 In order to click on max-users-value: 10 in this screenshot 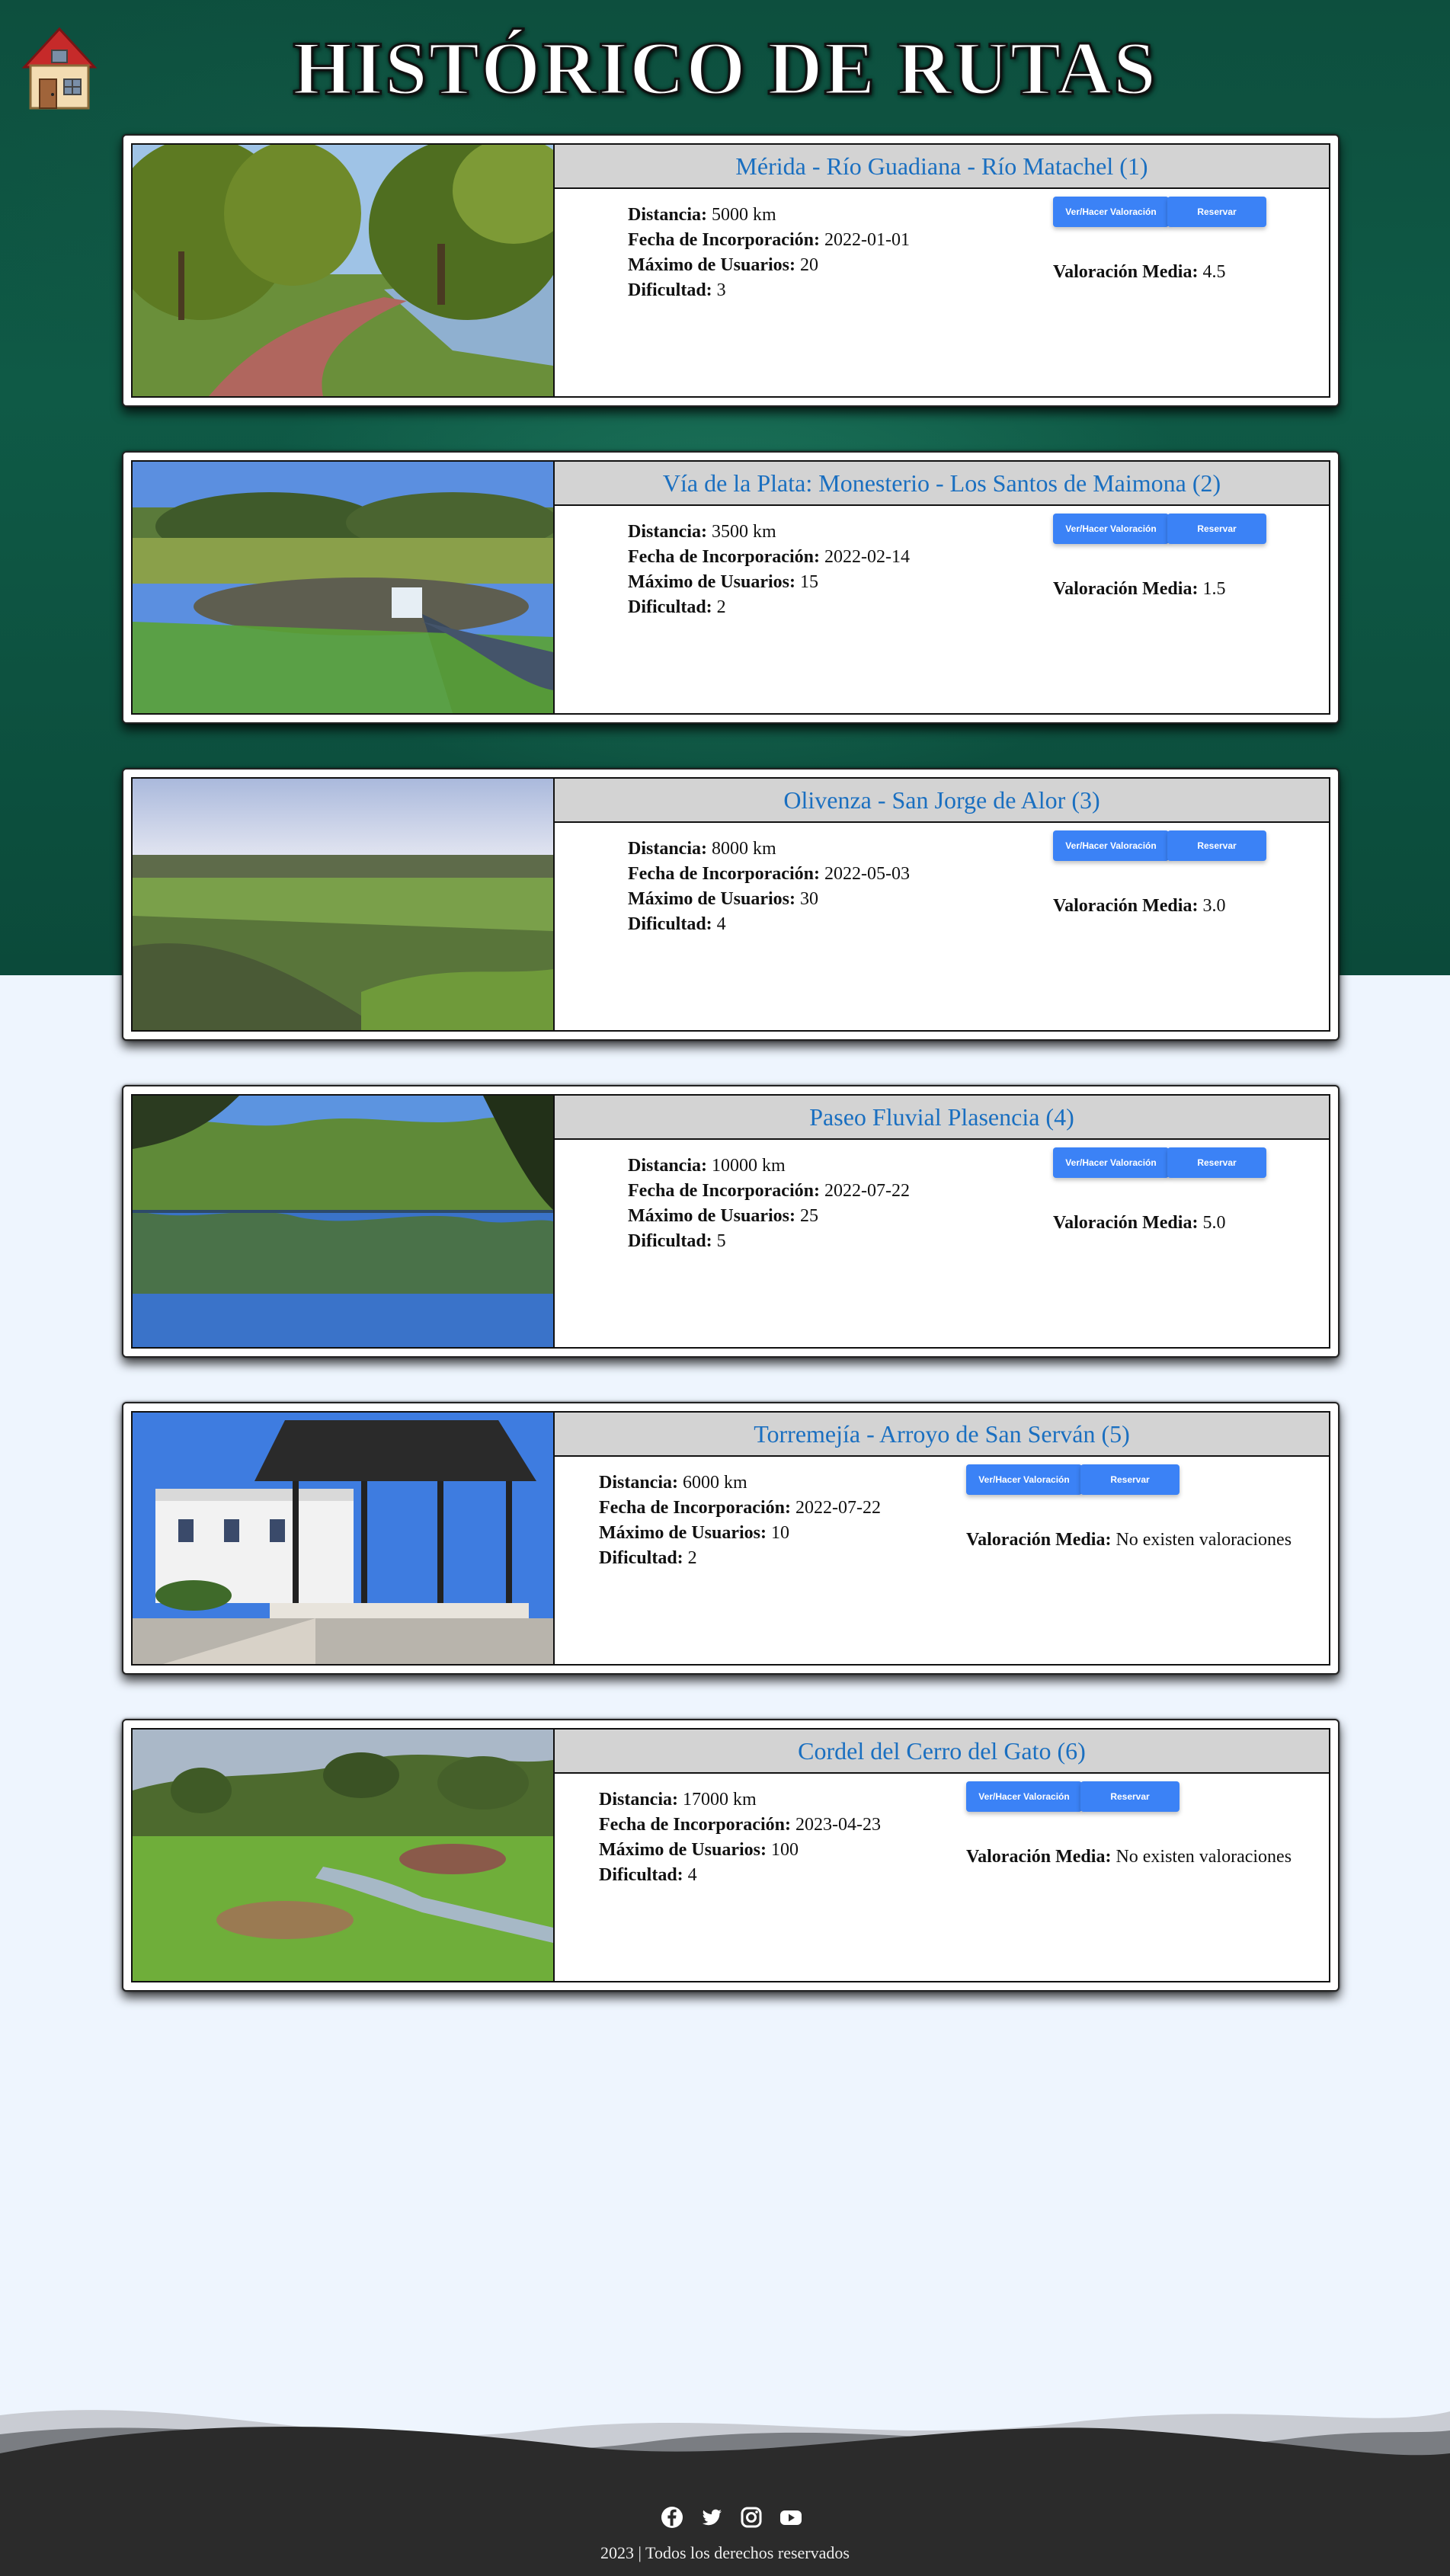, I will do `click(779, 1533)`.